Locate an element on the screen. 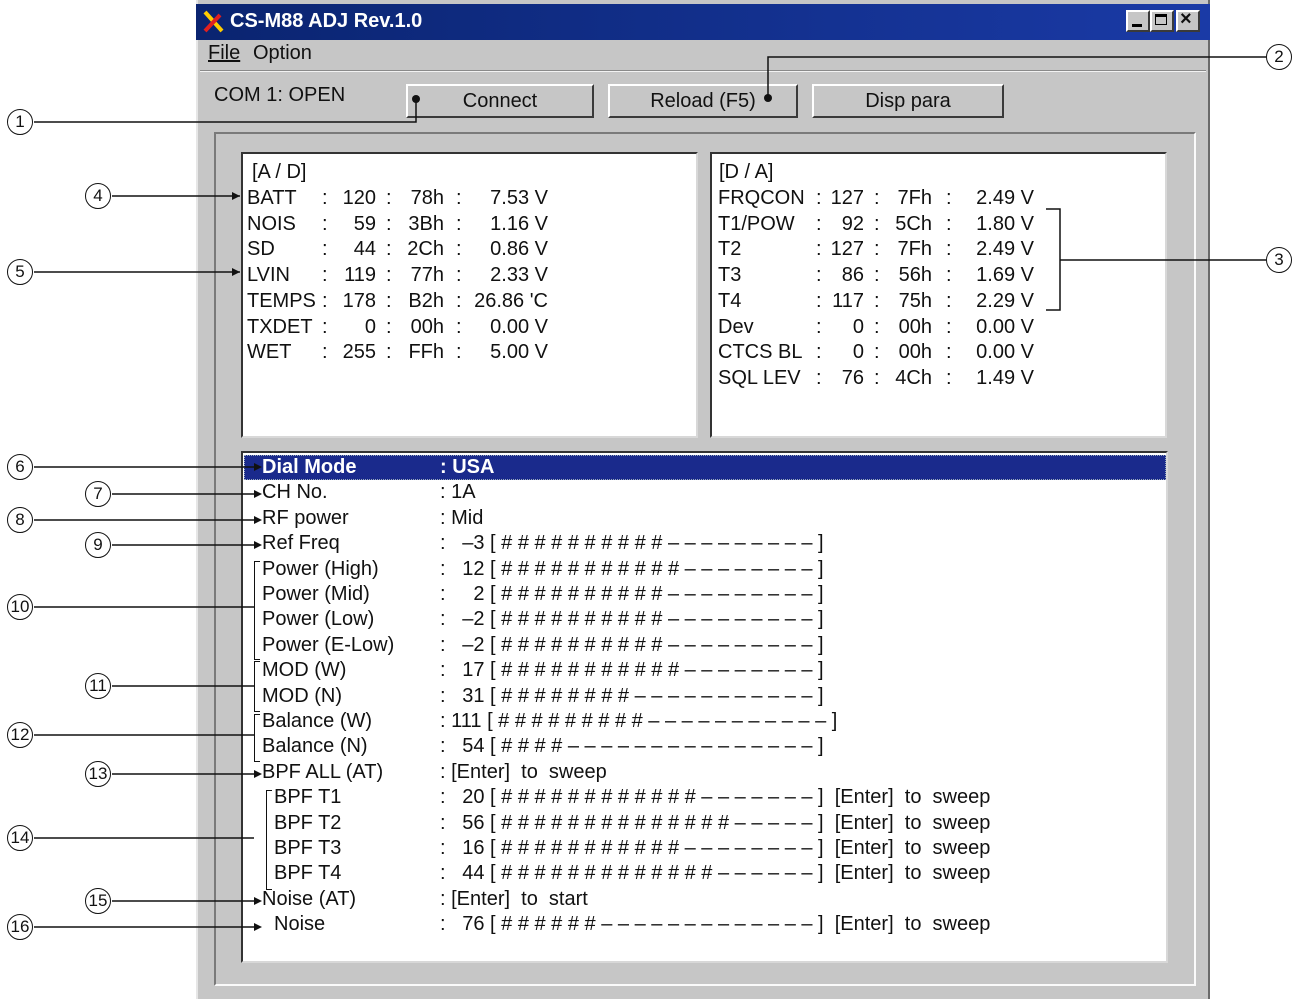 This screenshot has height=999, width=1304. callout-number: 1 is located at coordinates (20, 122).